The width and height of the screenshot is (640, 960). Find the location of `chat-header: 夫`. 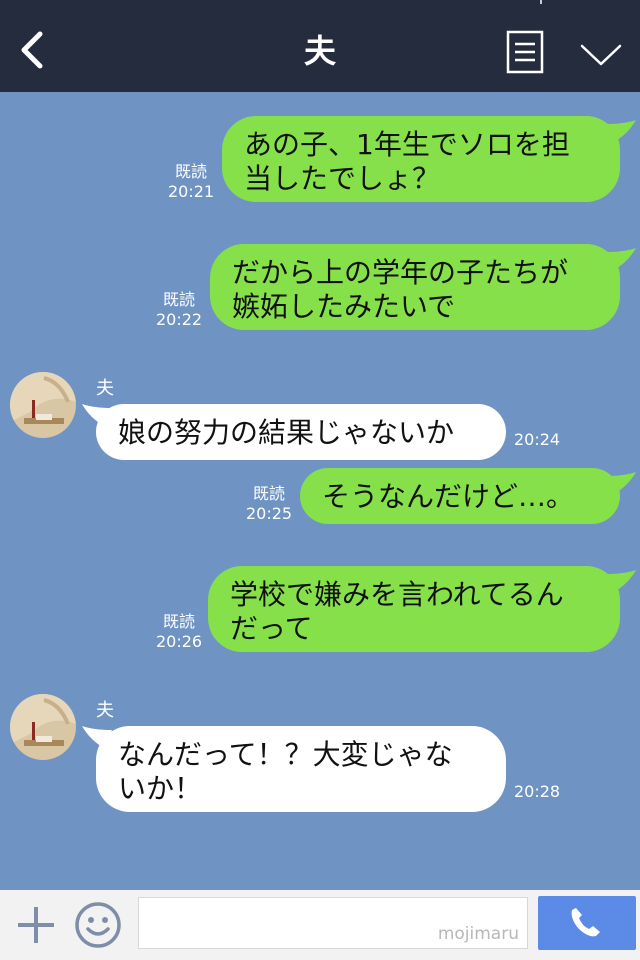

chat-header: 夫 is located at coordinates (320, 46).